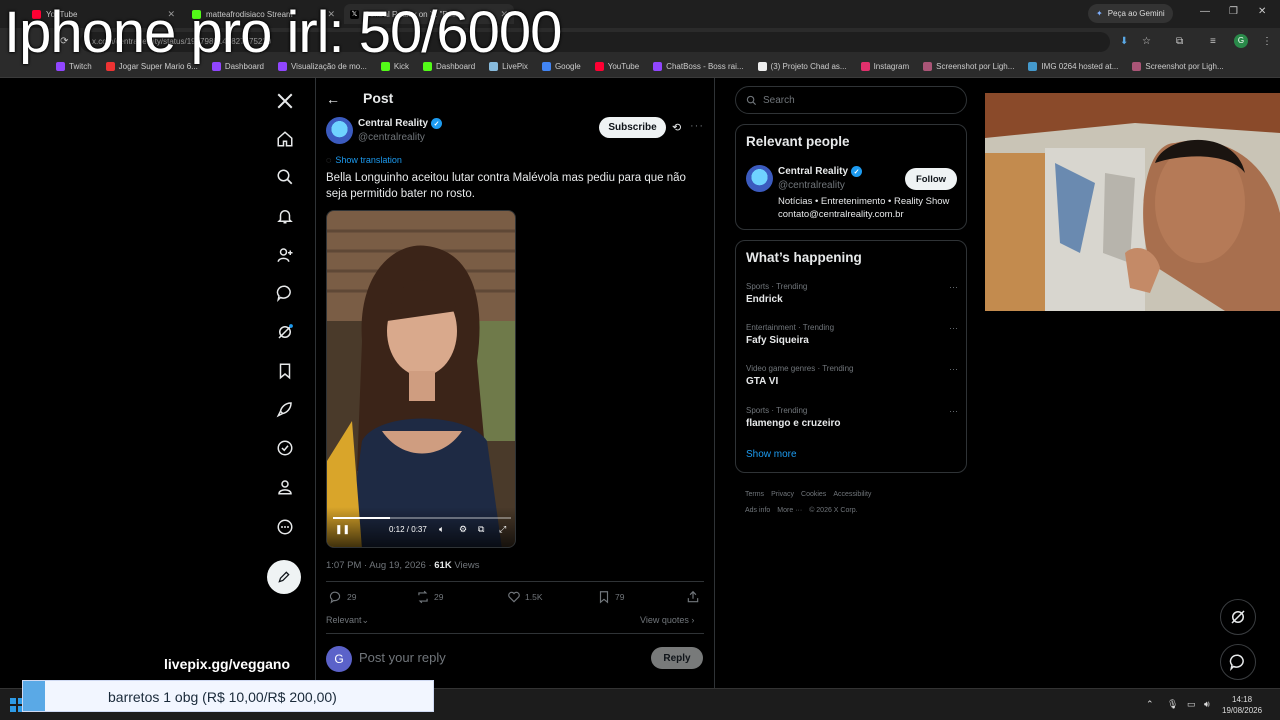 Image resolution: width=1280 pixels, height=720 pixels. Describe the element at coordinates (380, 565) in the screenshot. I see `post-timestamp: 1:07 PM · Aug 19, 2026 ·` at that location.